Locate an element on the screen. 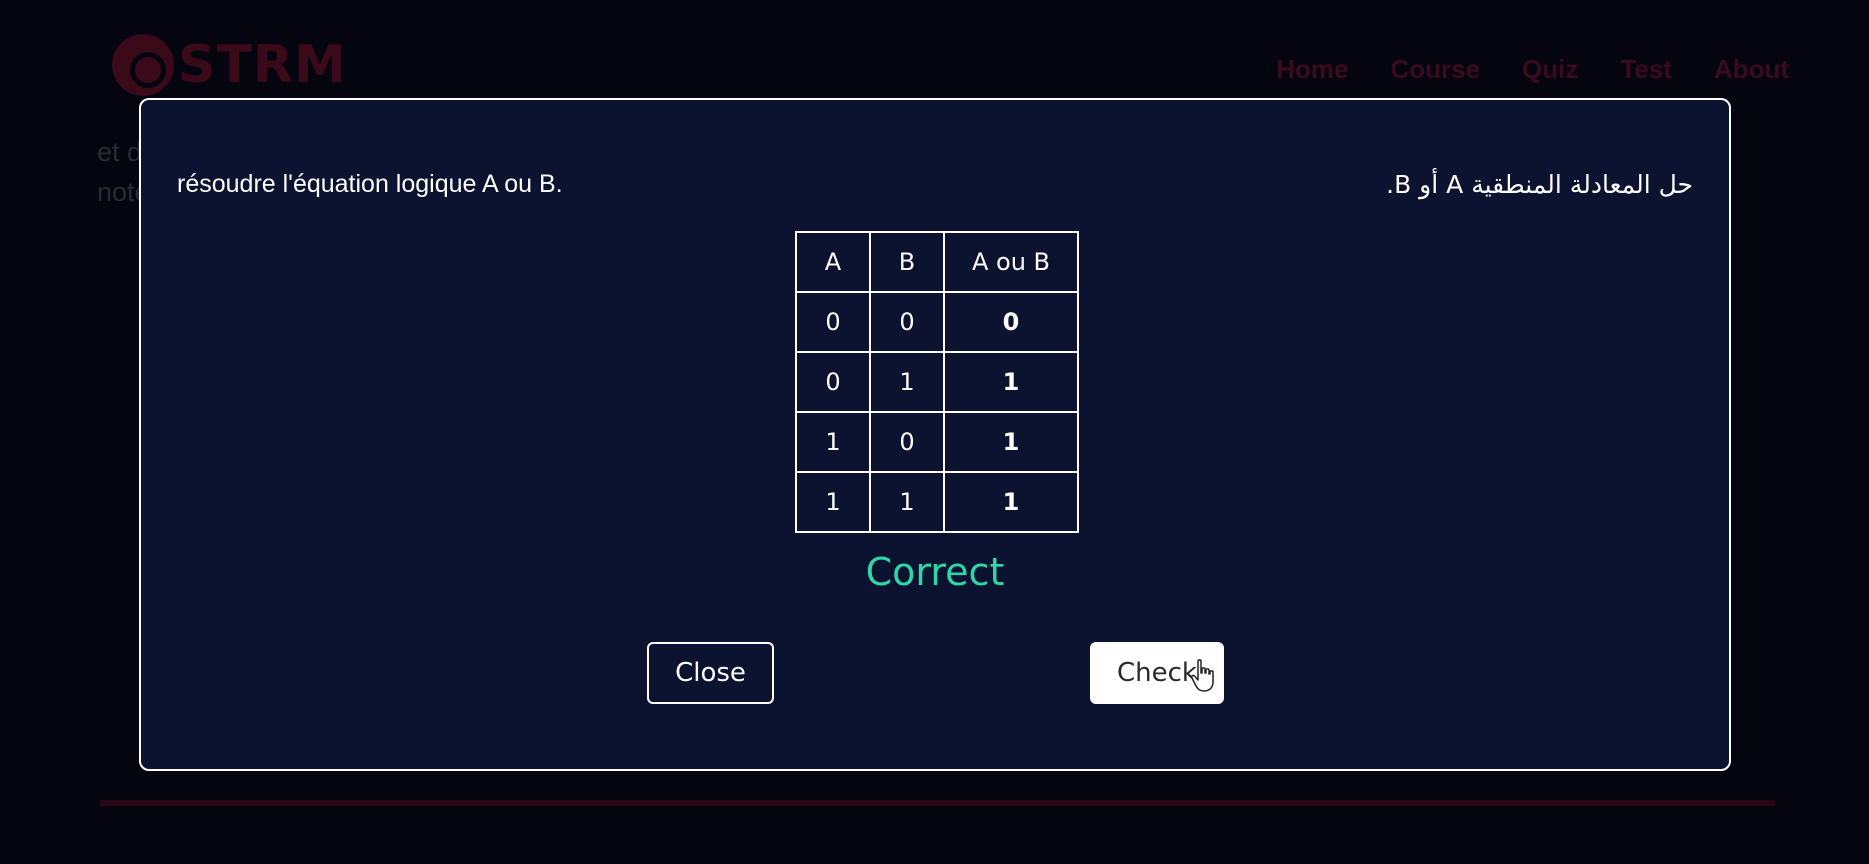  nav-about: About is located at coordinates (1751, 69).